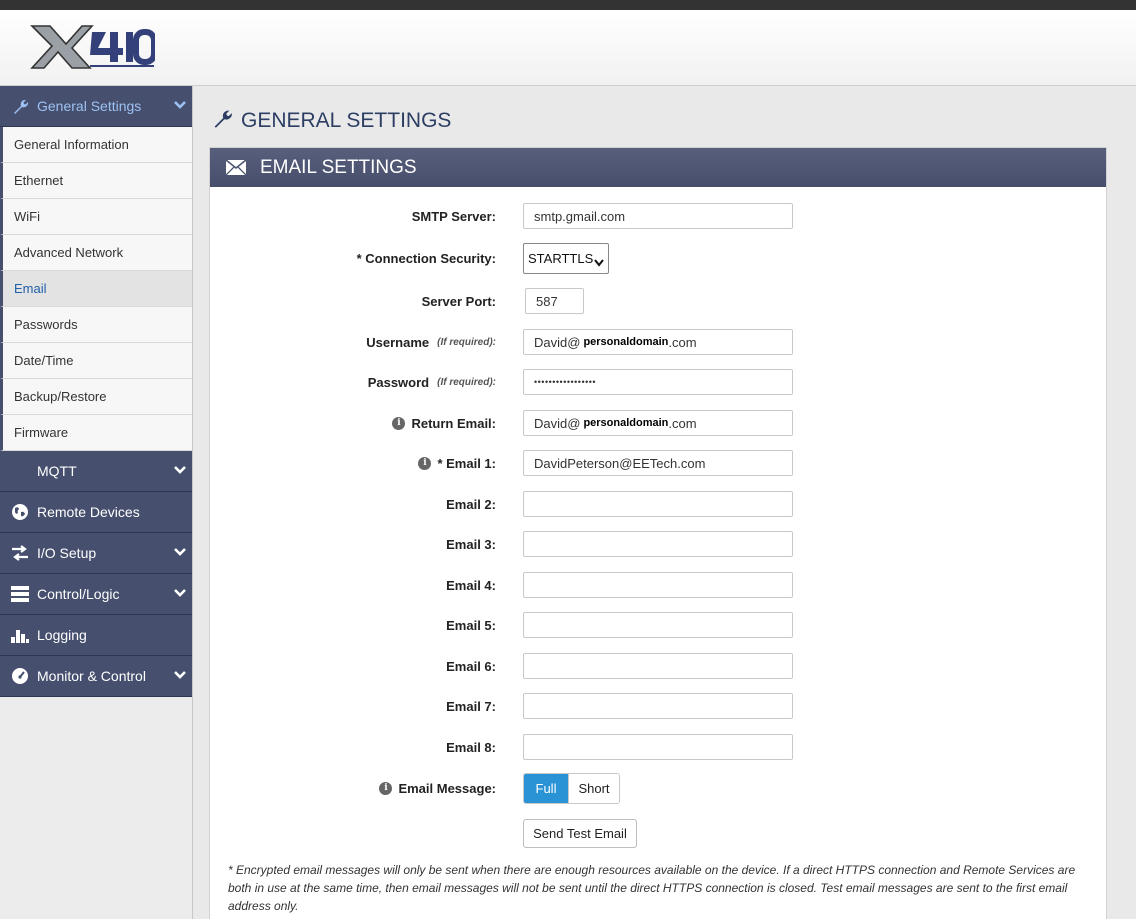 This screenshot has height=919, width=1136. I want to click on nav-control-logic: Control/Logic, so click(96, 594).